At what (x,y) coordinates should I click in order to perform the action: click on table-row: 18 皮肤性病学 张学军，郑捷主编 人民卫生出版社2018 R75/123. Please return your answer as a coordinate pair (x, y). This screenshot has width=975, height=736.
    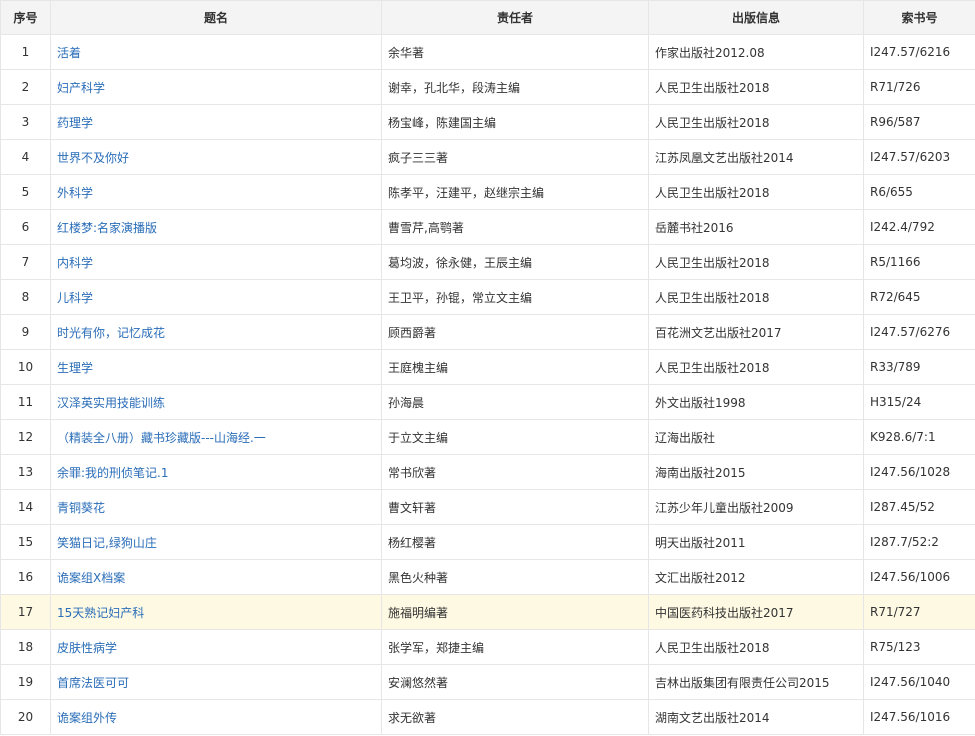
    Looking at the image, I should click on (487, 647).